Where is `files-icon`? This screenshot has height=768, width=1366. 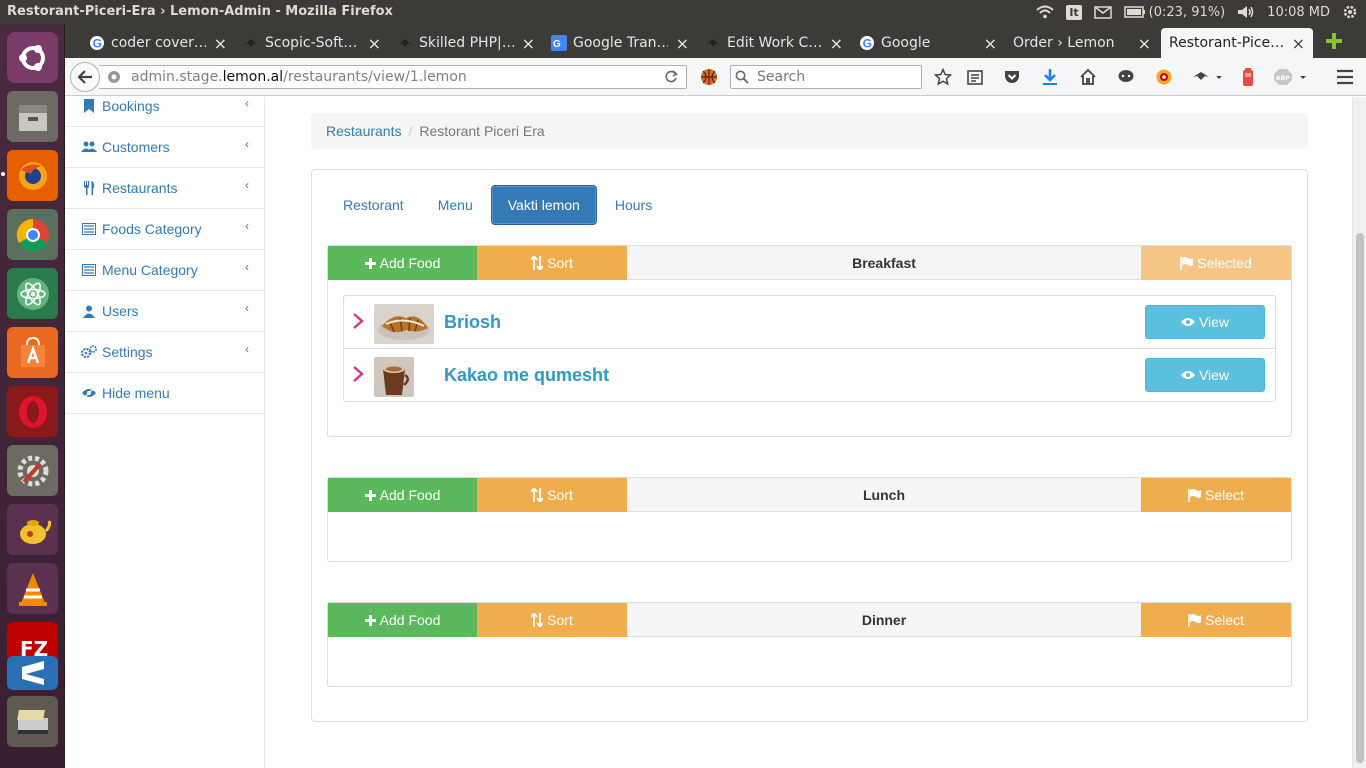
files-icon is located at coordinates (32, 116).